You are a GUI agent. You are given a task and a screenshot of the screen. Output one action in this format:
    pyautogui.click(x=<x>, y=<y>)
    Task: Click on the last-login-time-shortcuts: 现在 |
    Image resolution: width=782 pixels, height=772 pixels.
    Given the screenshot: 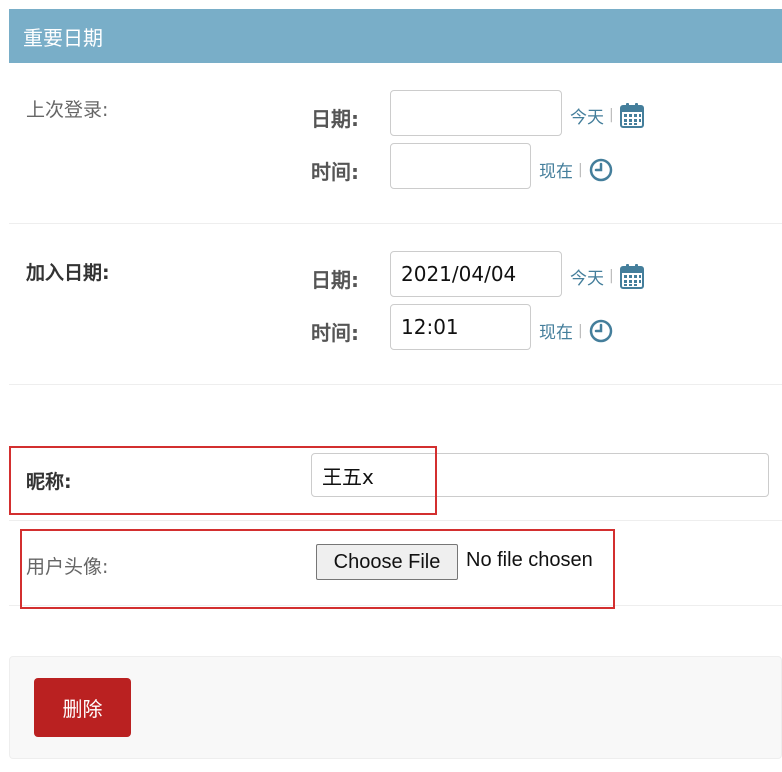 What is the action you would take?
    pyautogui.click(x=576, y=169)
    